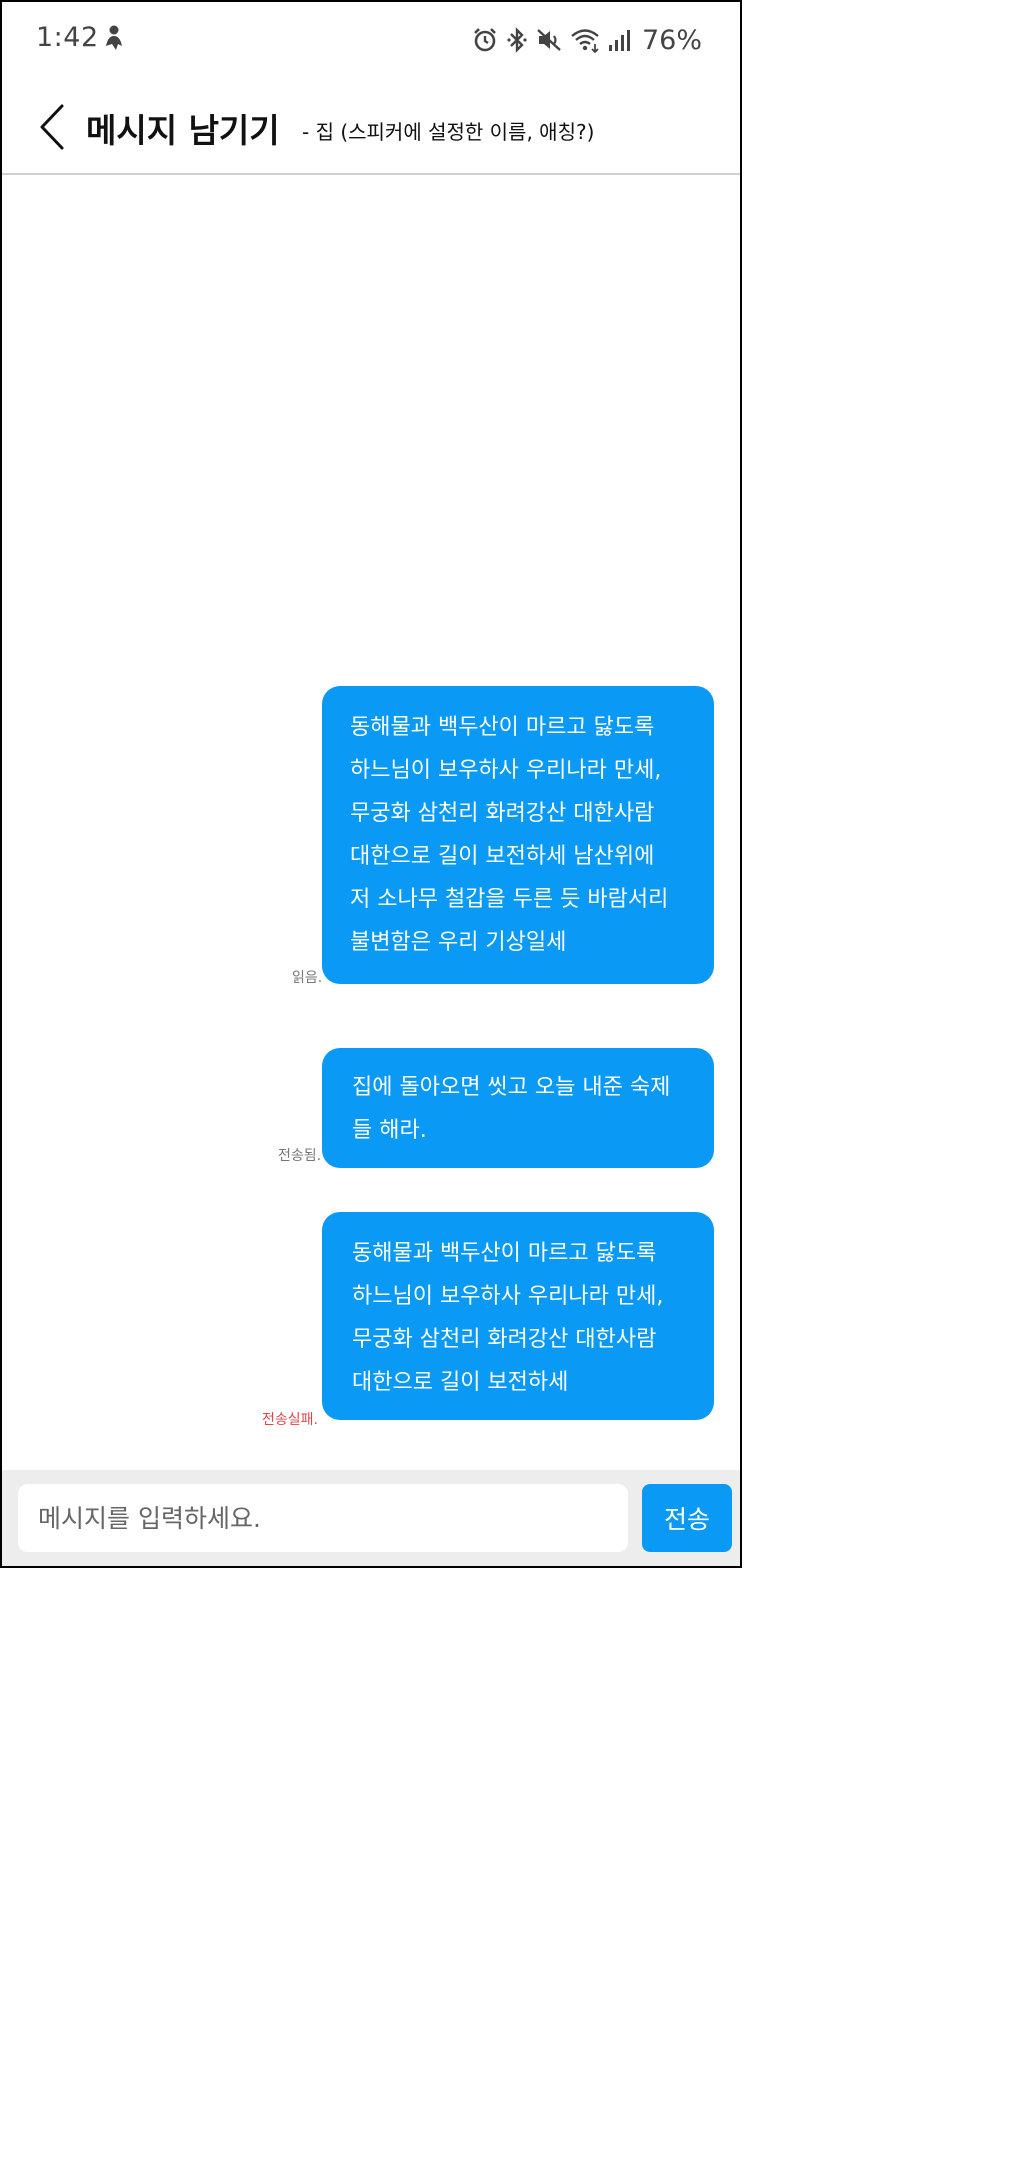  Describe the element at coordinates (517, 40) in the screenshot. I see `bluetooth-icon` at that location.